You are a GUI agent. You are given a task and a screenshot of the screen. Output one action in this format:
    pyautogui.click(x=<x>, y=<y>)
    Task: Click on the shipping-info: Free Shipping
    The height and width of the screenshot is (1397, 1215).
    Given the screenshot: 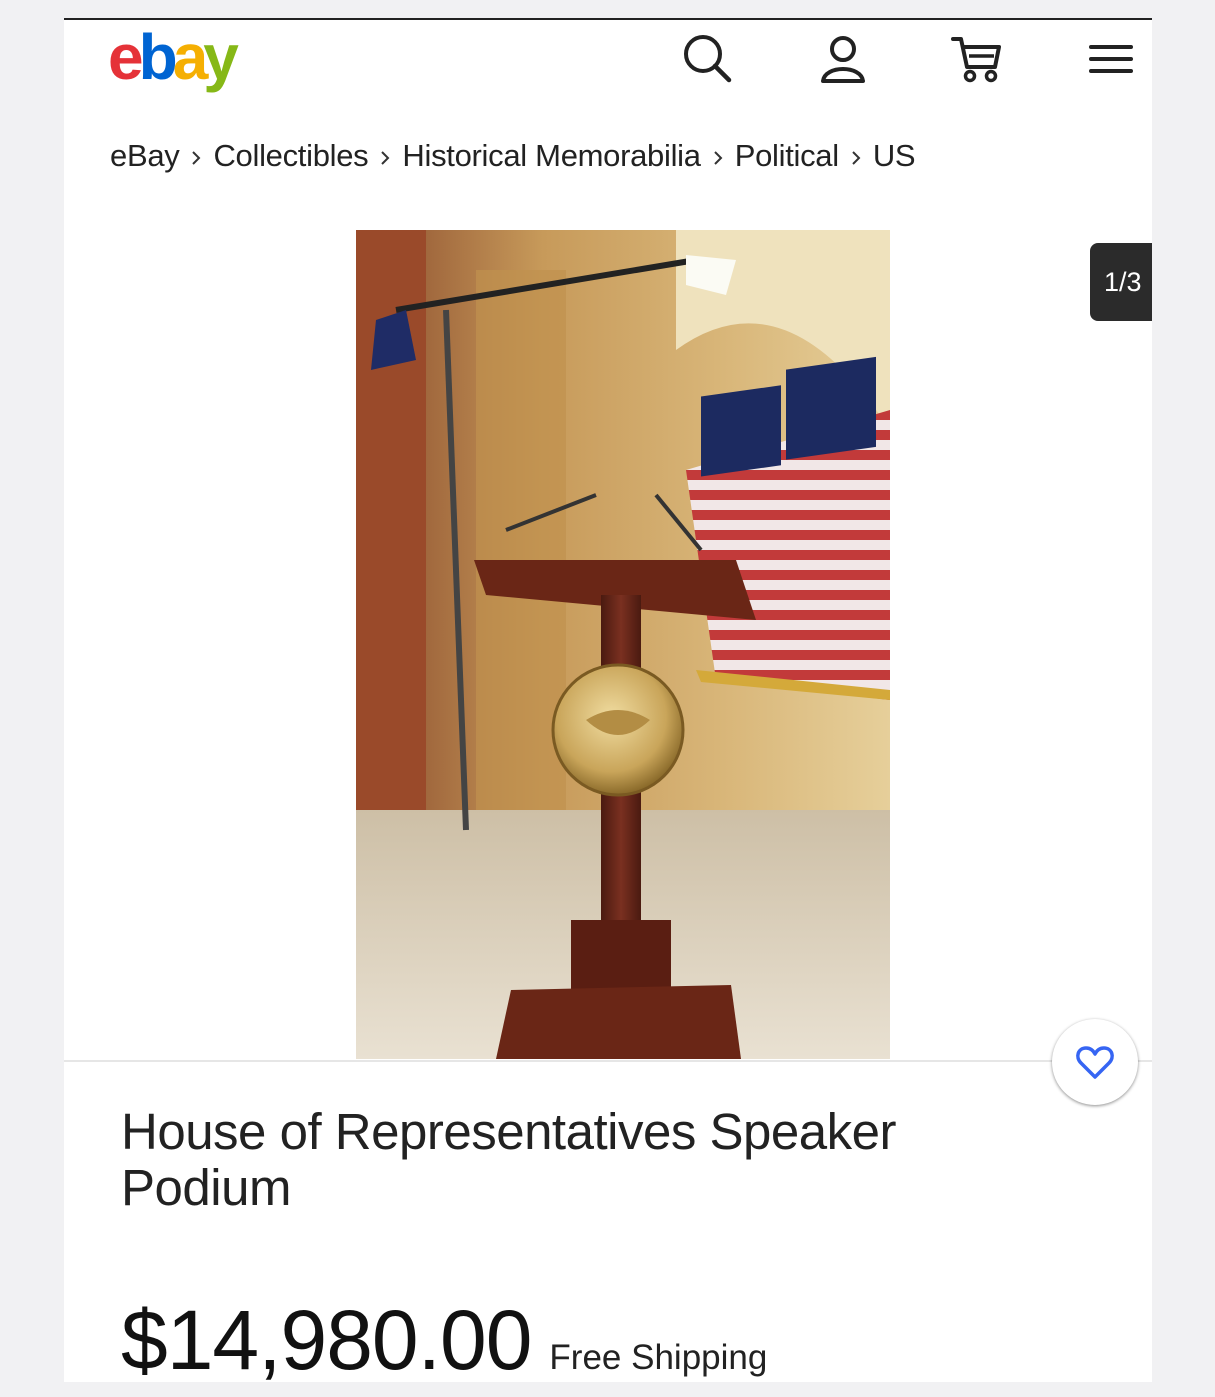 What is the action you would take?
    pyautogui.click(x=658, y=1357)
    